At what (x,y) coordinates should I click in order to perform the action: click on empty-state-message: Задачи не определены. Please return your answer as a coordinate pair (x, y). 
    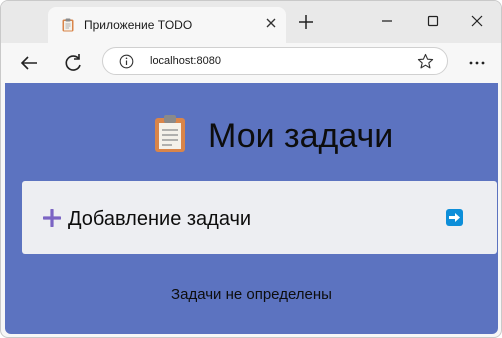
    Looking at the image, I should click on (251, 294).